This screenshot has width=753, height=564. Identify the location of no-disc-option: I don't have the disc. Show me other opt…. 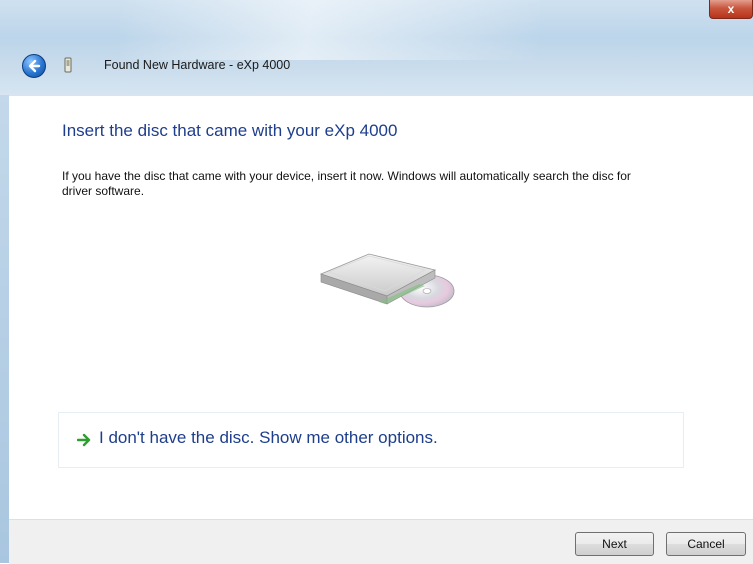
(371, 440).